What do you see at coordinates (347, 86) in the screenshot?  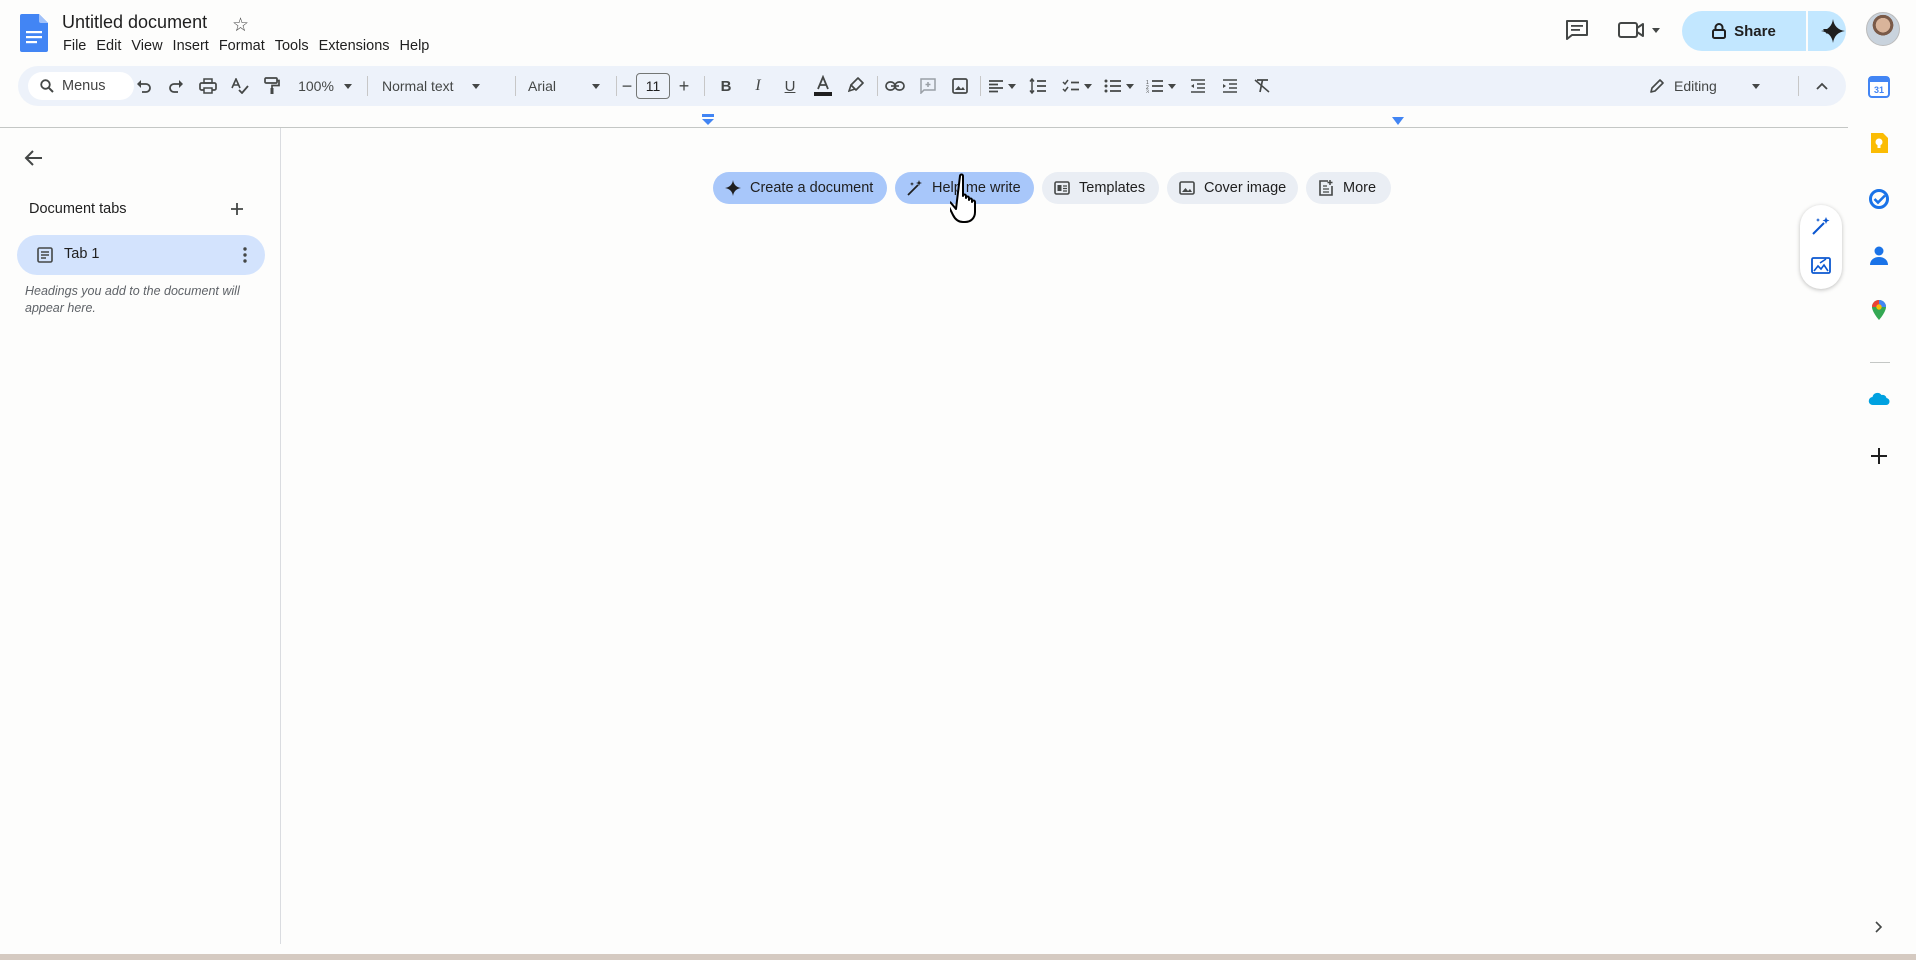 I see `chevron-down-icon` at bounding box center [347, 86].